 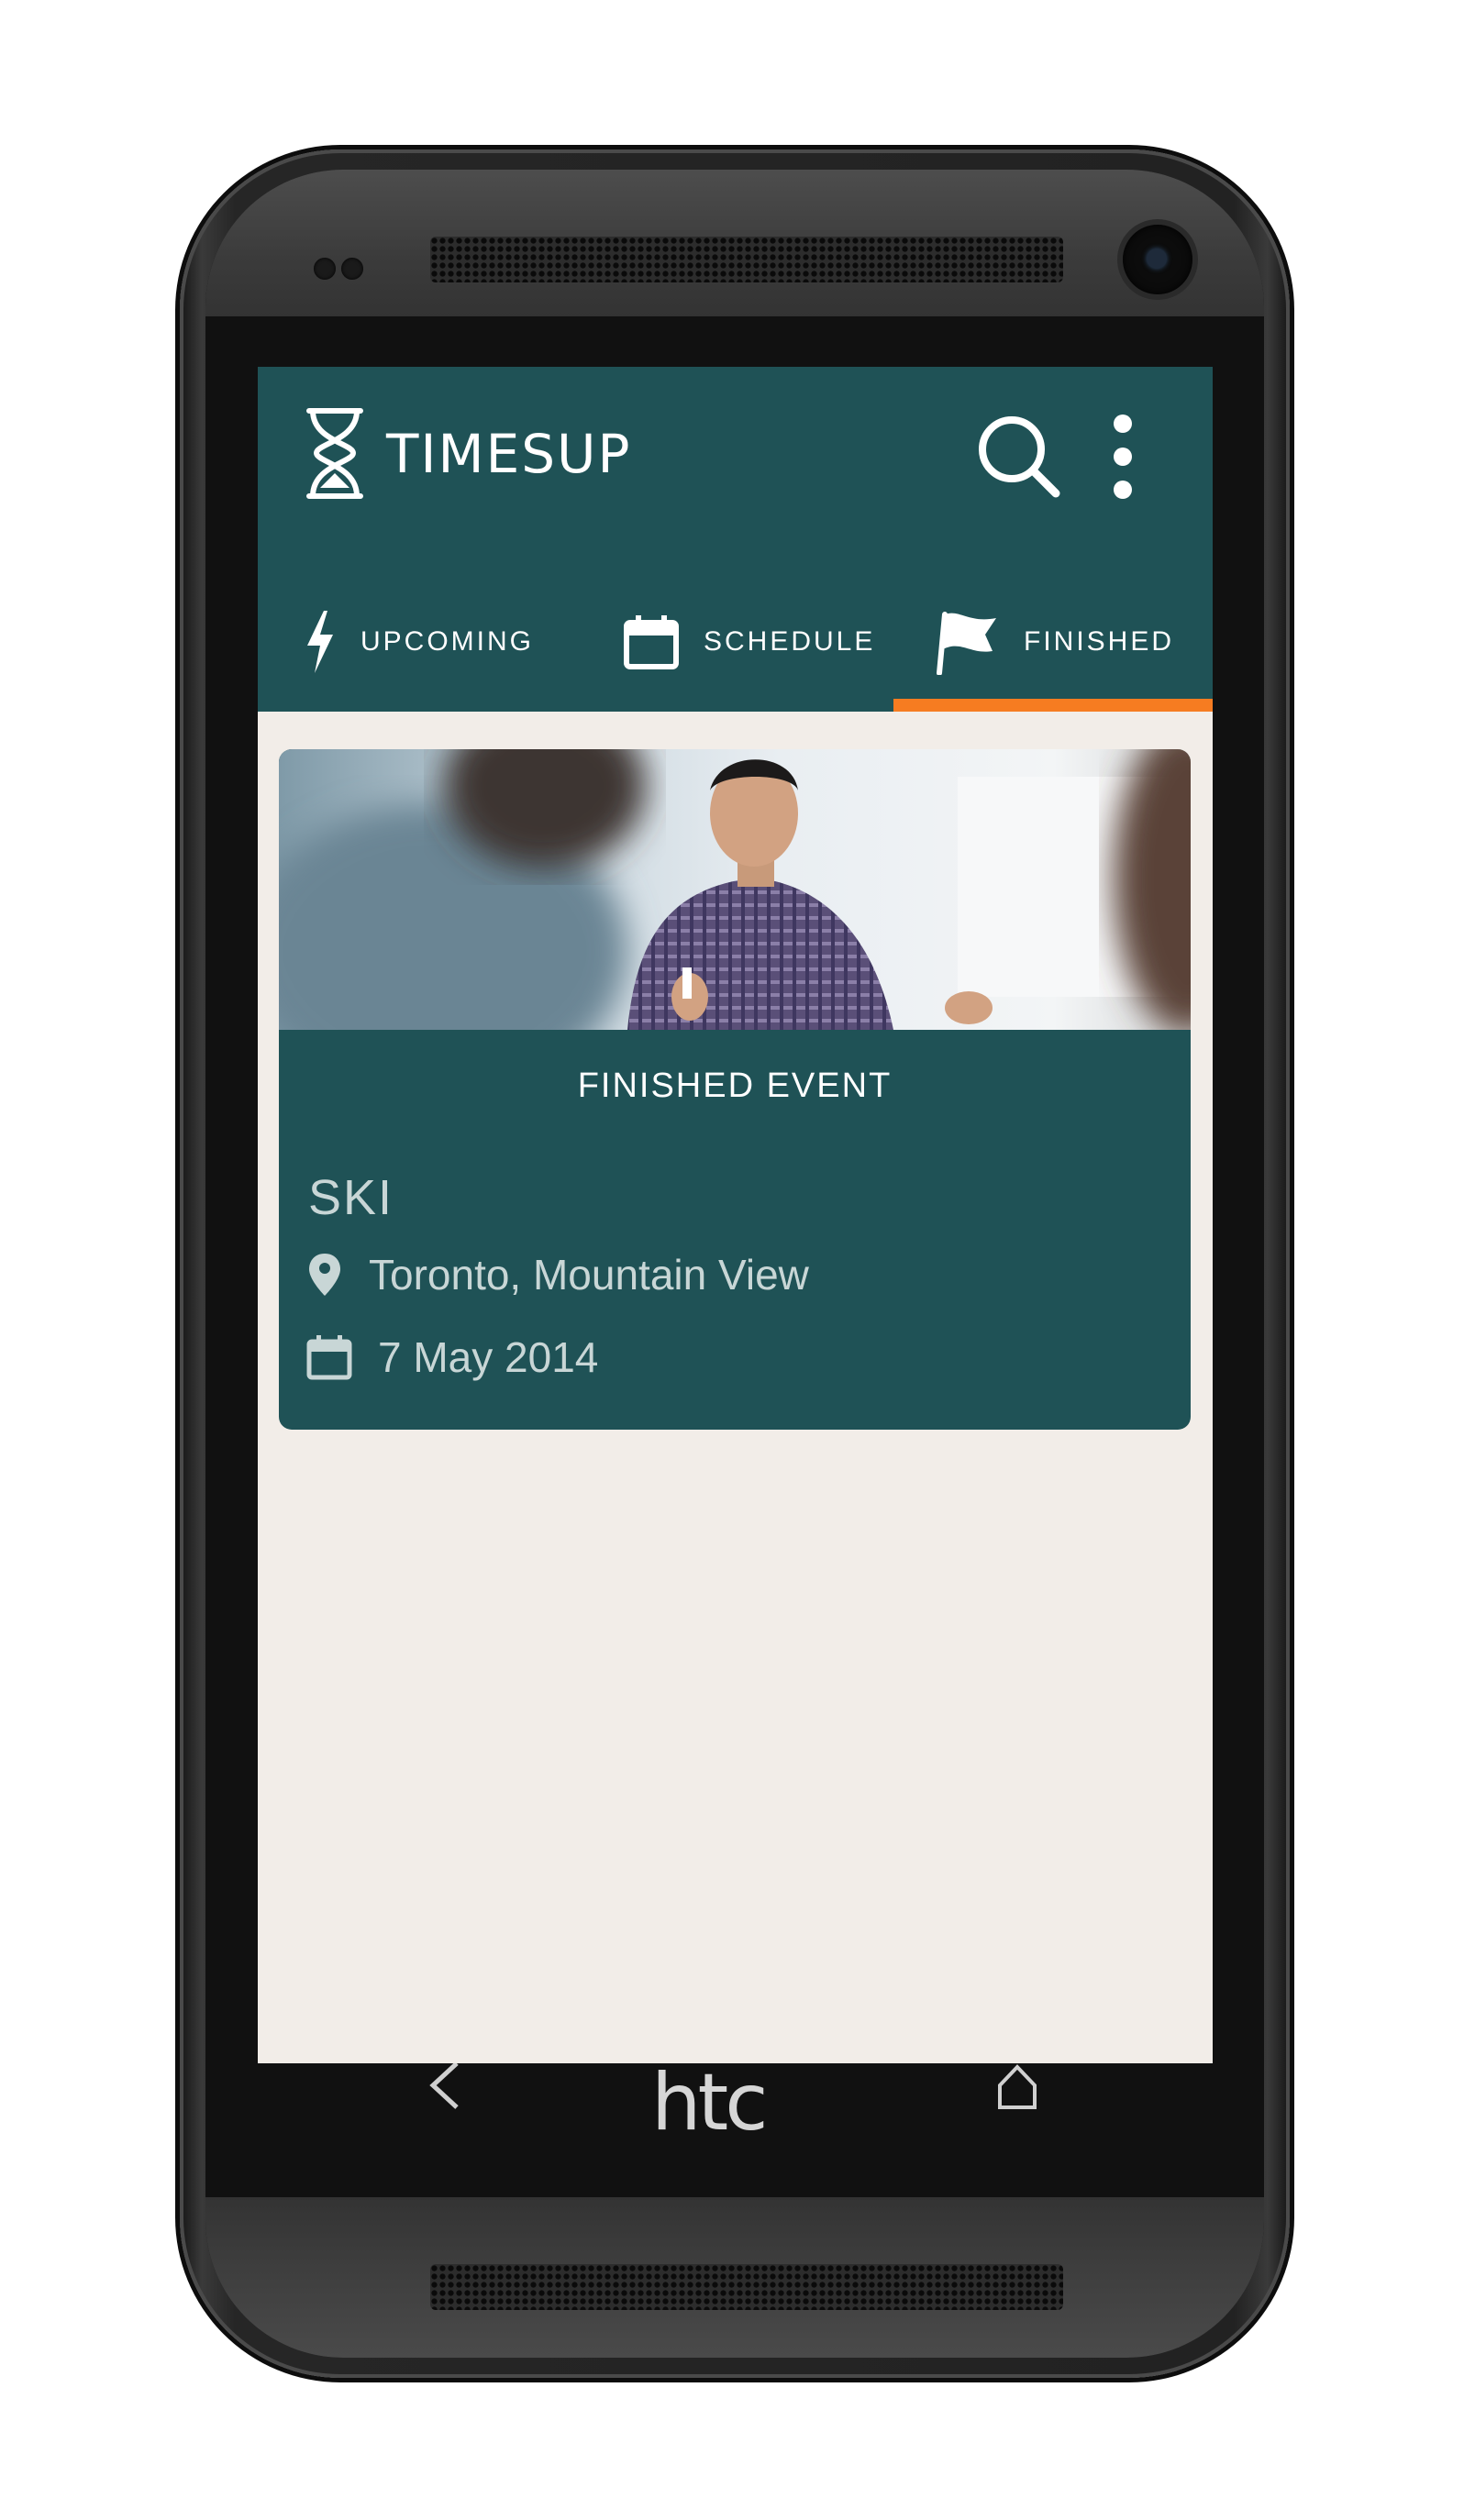 I want to click on top-speaker-grille, so click(x=746, y=259).